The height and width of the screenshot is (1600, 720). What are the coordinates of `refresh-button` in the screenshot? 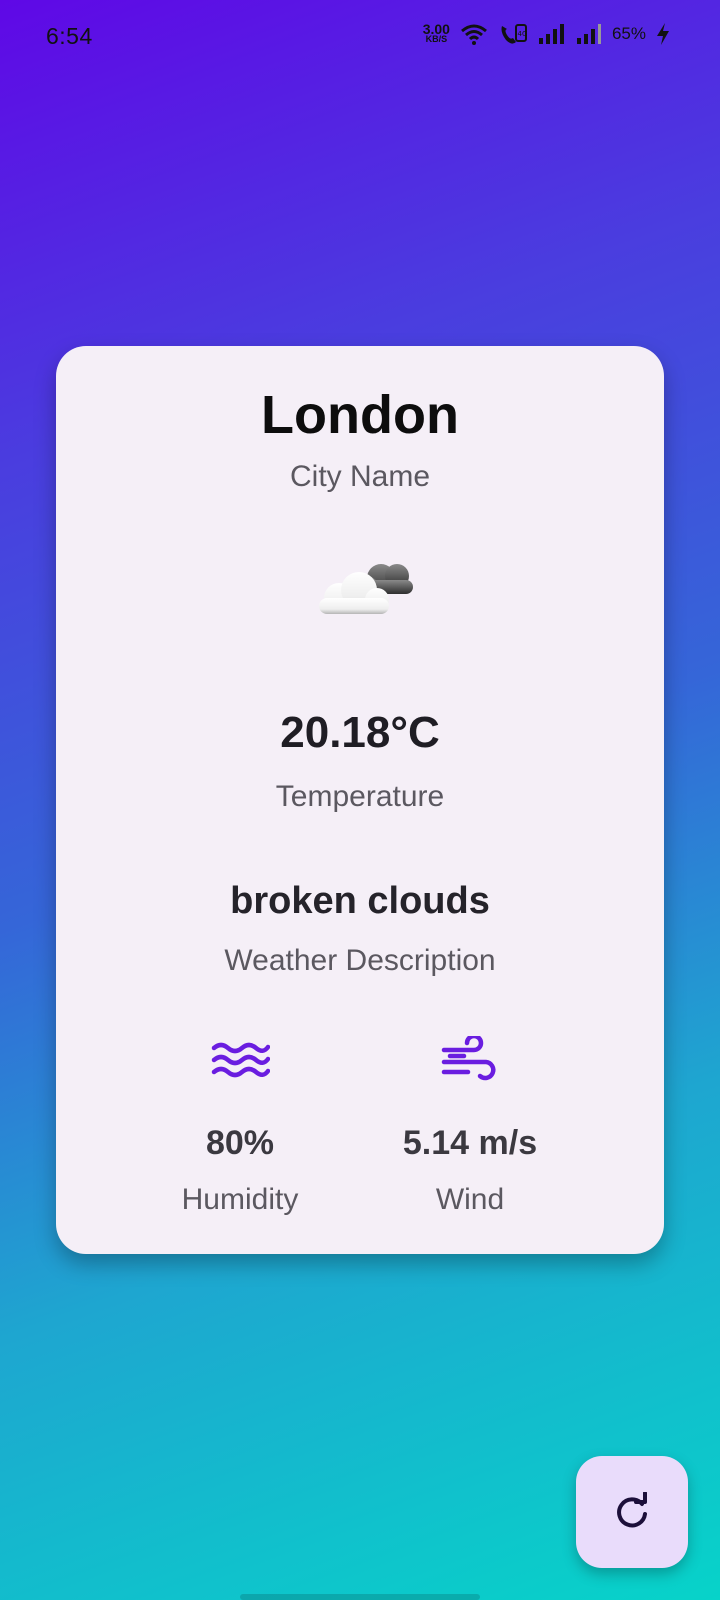 It's located at (632, 1512).